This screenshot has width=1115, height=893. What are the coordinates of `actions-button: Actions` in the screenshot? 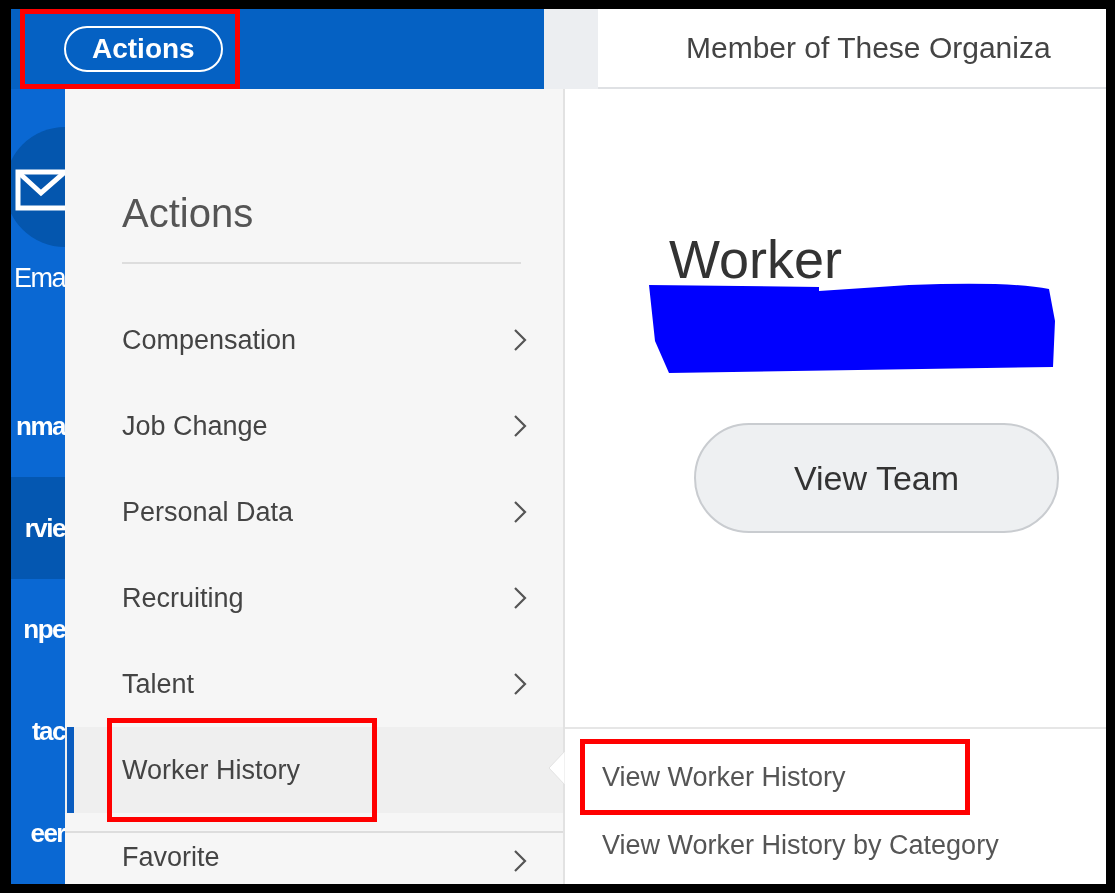 It's located at (143, 49).